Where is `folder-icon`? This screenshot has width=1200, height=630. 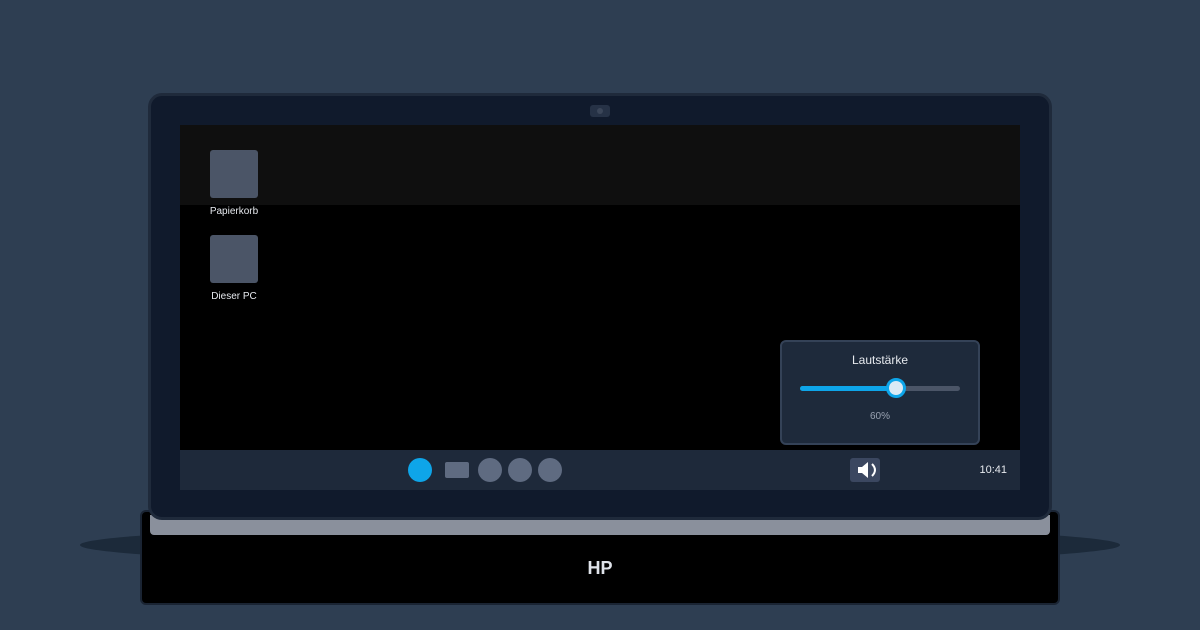 folder-icon is located at coordinates (457, 470).